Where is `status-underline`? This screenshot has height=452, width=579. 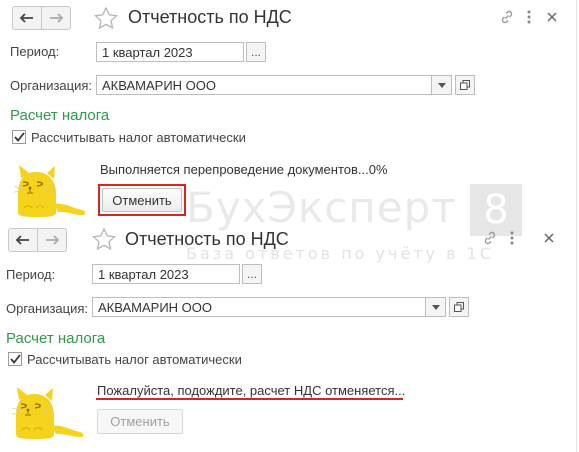 status-underline is located at coordinates (249, 399).